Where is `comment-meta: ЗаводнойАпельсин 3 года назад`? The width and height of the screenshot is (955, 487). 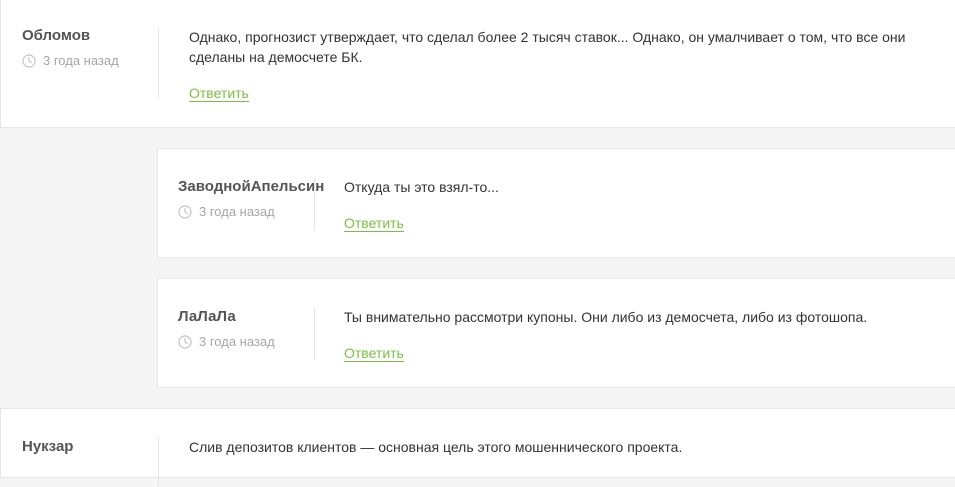 comment-meta: ЗаводнойАпельсин 3 года назад is located at coordinates (251, 198).